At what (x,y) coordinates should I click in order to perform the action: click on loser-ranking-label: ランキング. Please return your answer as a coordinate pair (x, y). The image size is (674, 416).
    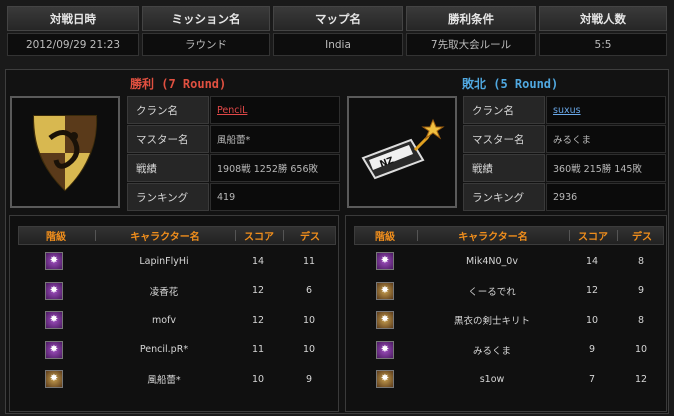
    Looking at the image, I should click on (504, 197).